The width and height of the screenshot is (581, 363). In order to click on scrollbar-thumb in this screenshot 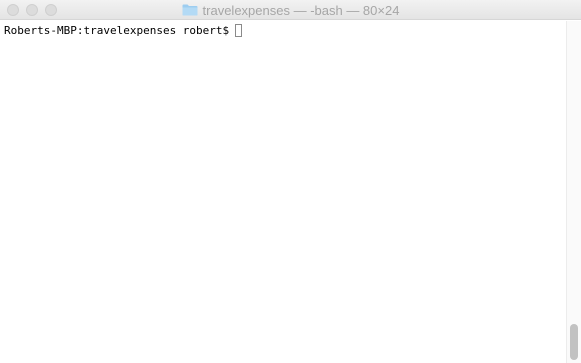, I will do `click(574, 342)`.